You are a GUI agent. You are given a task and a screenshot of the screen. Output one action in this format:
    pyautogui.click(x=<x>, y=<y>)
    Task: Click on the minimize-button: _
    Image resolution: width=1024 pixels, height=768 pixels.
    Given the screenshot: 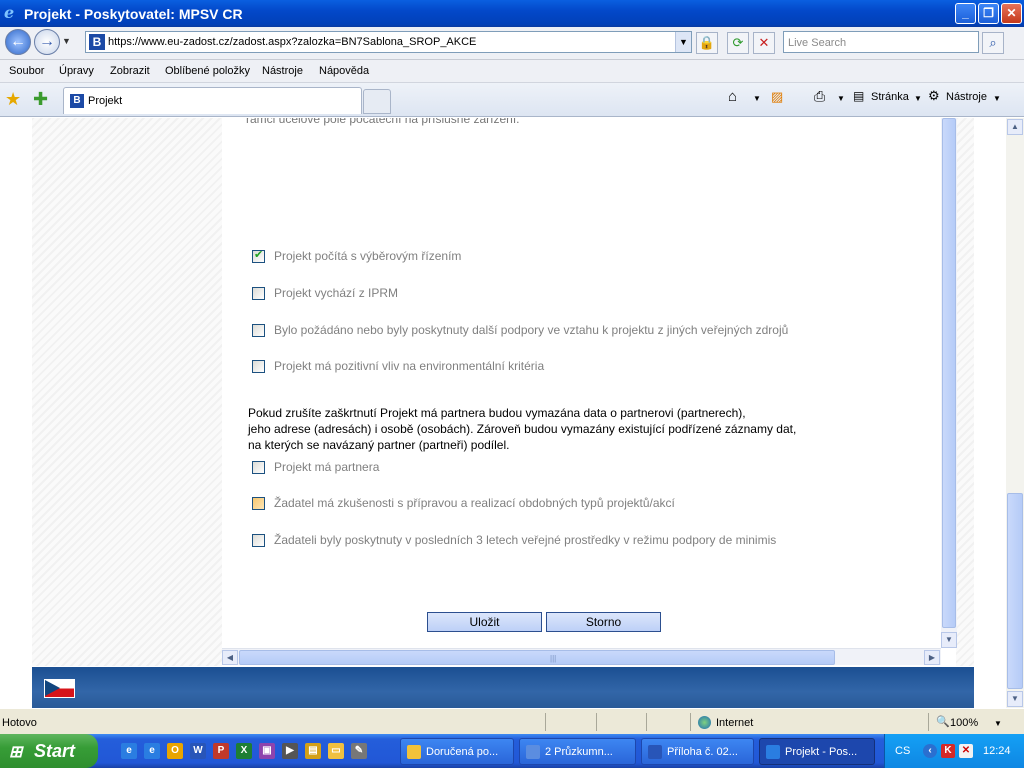 What is the action you would take?
    pyautogui.click(x=965, y=13)
    